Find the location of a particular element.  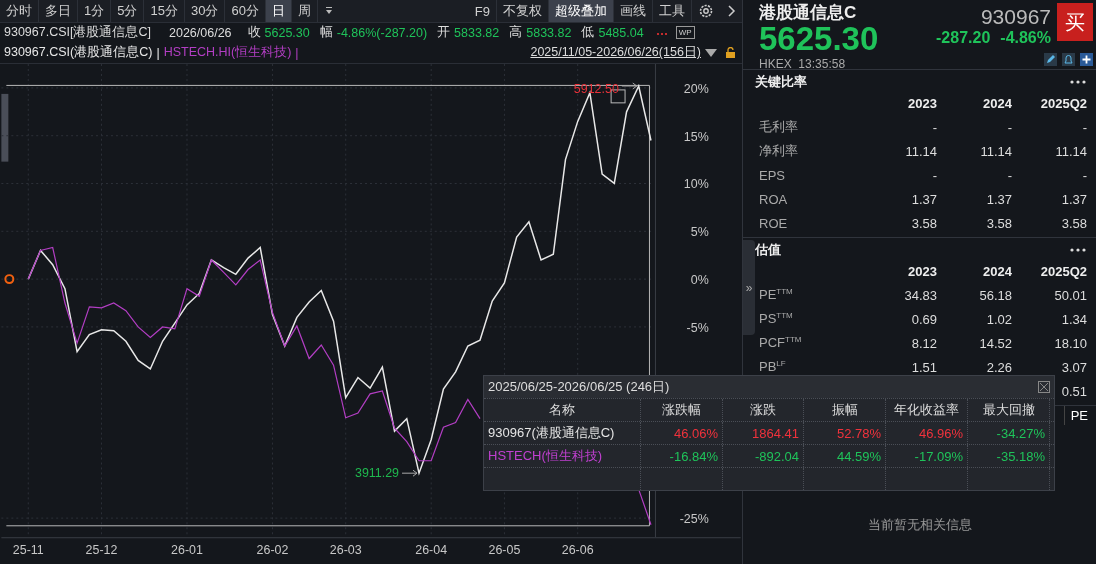

period-tab: 分时 is located at coordinates (19, 11).